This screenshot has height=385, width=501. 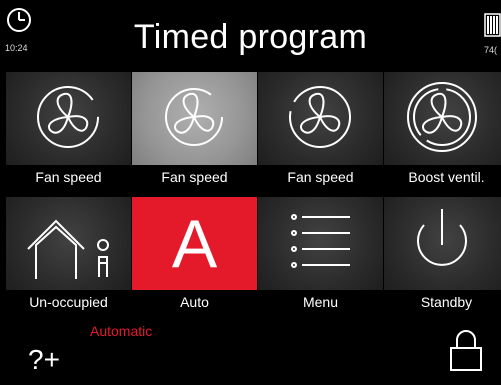 I want to click on tile-label: Un-occupied, so click(x=68, y=302).